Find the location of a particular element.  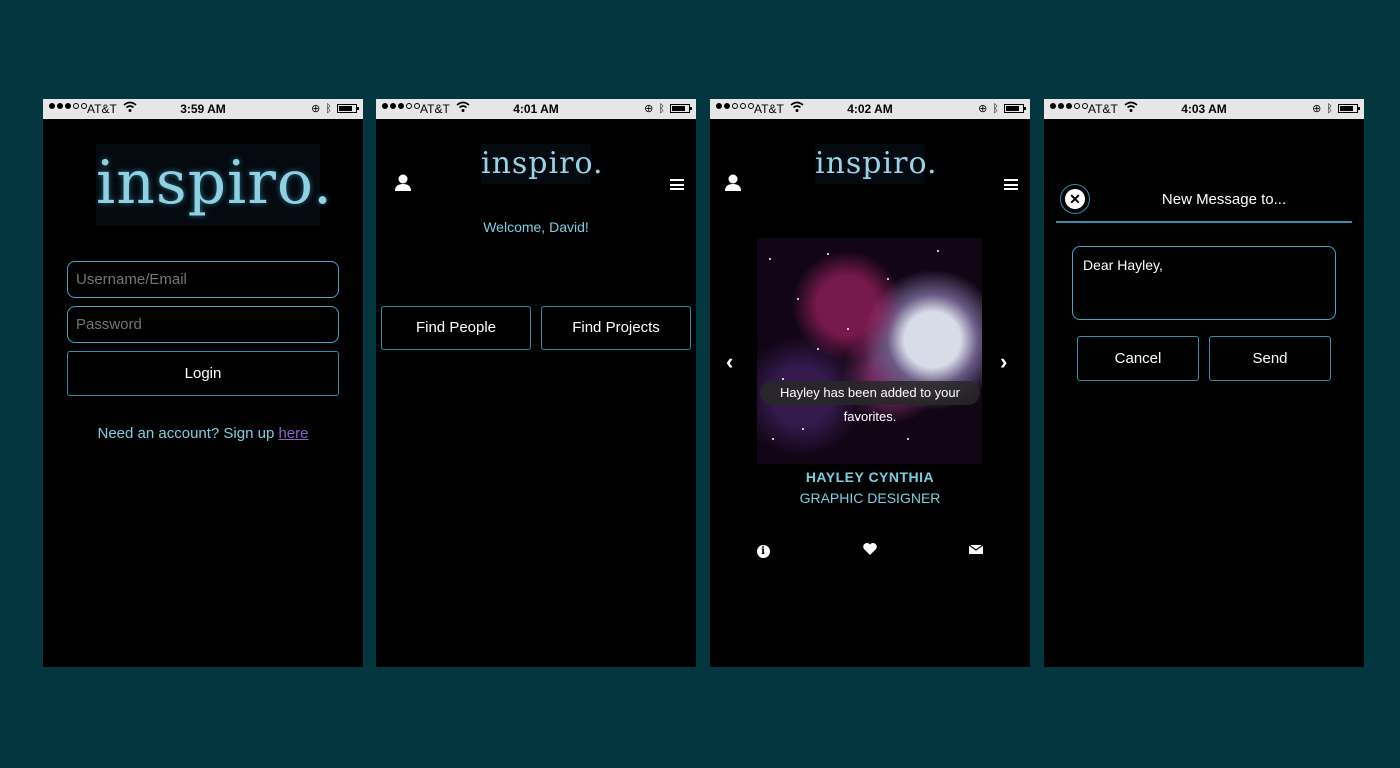

username-field is located at coordinates (203, 279).